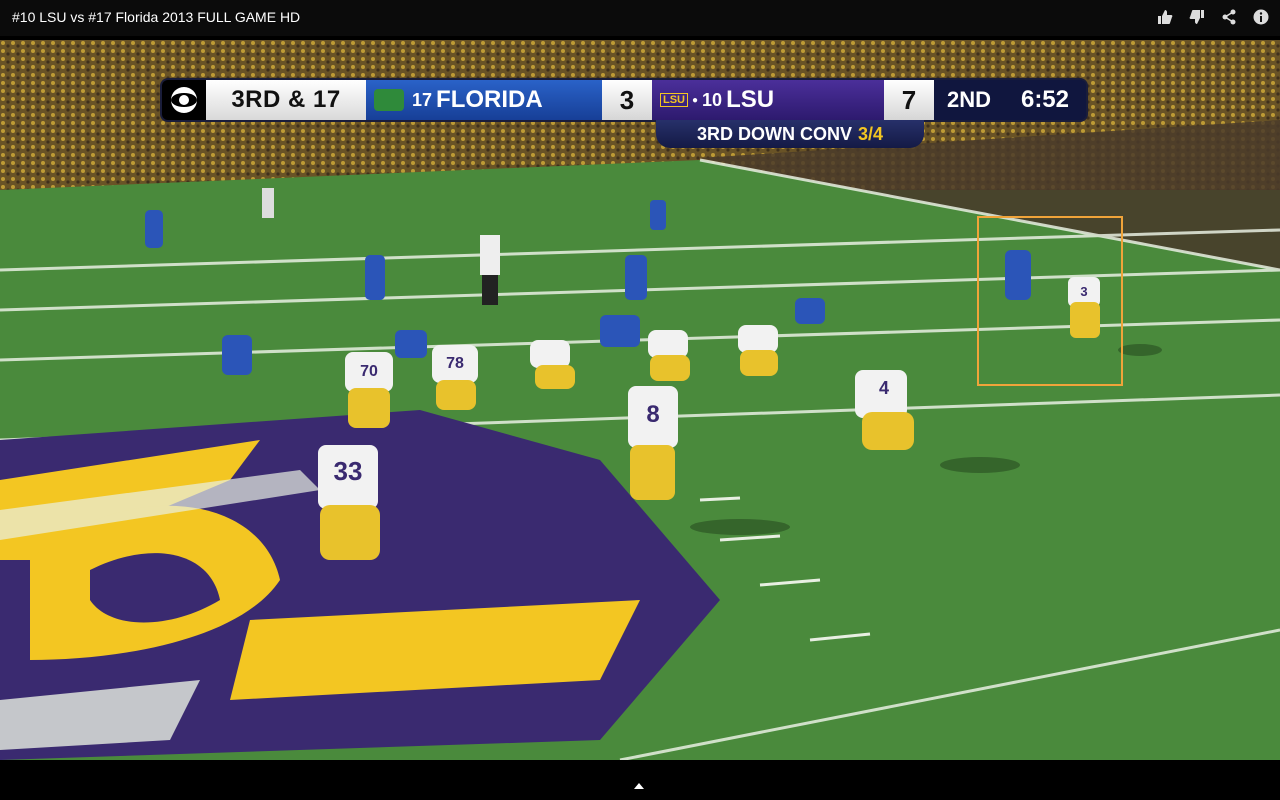 The image size is (1280, 800). I want to click on highlight-box, so click(1050, 301).